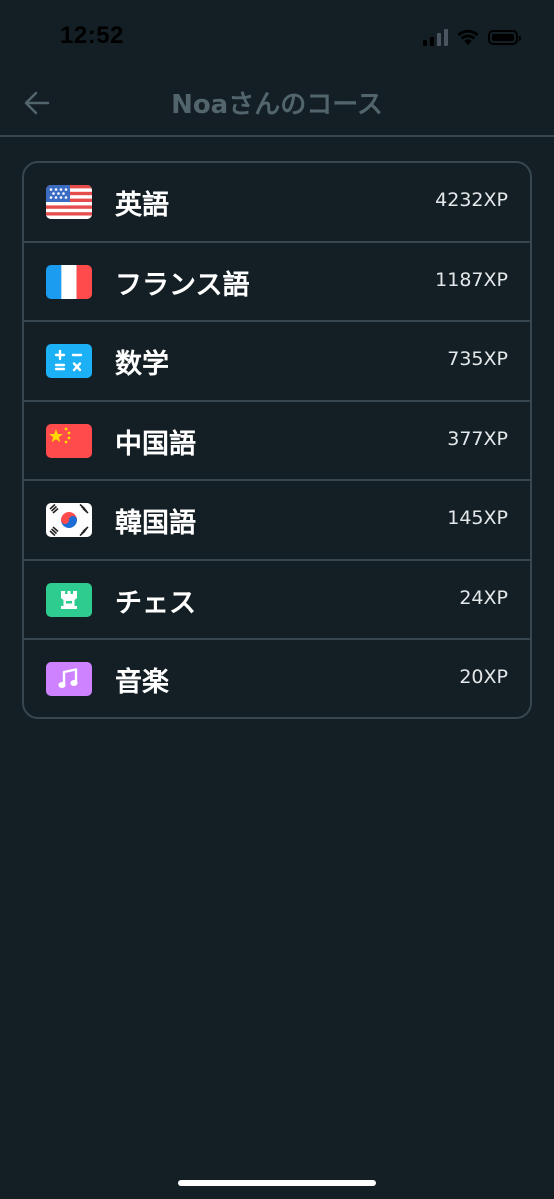  What do you see at coordinates (277, 1183) in the screenshot?
I see `home-indicator` at bounding box center [277, 1183].